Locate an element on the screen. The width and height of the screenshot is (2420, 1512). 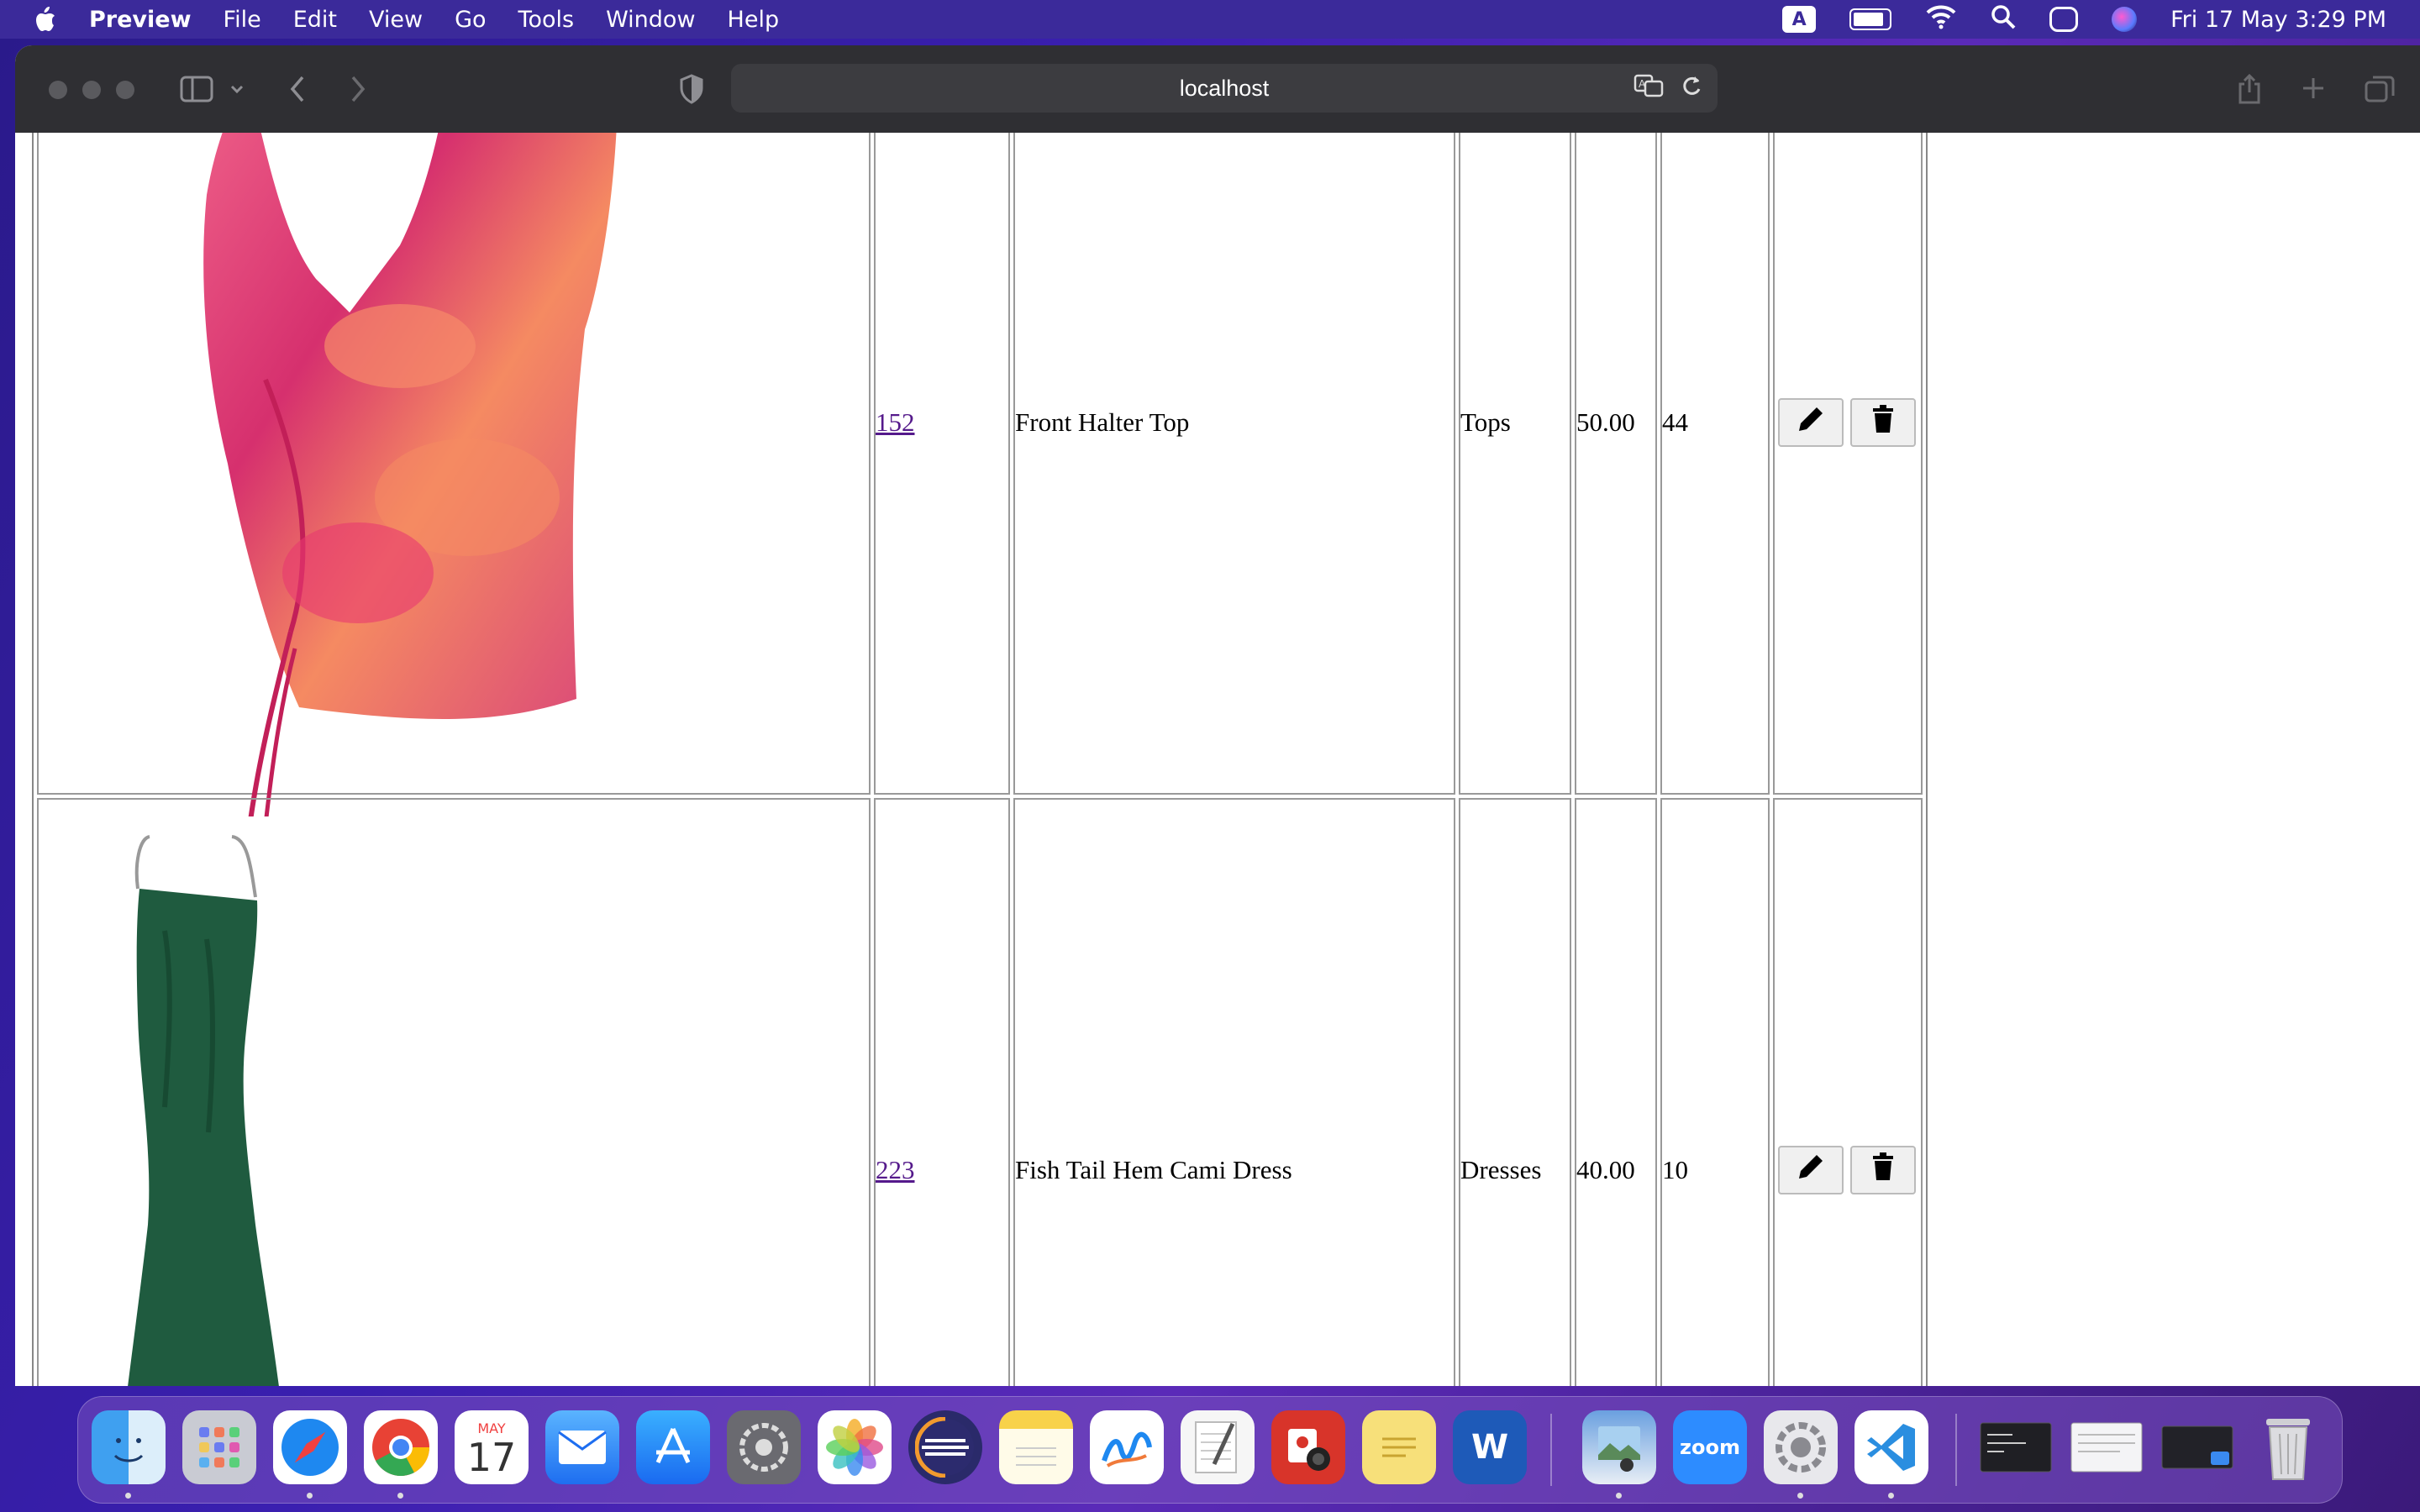
calendar-day: 17 is located at coordinates (492, 1457).